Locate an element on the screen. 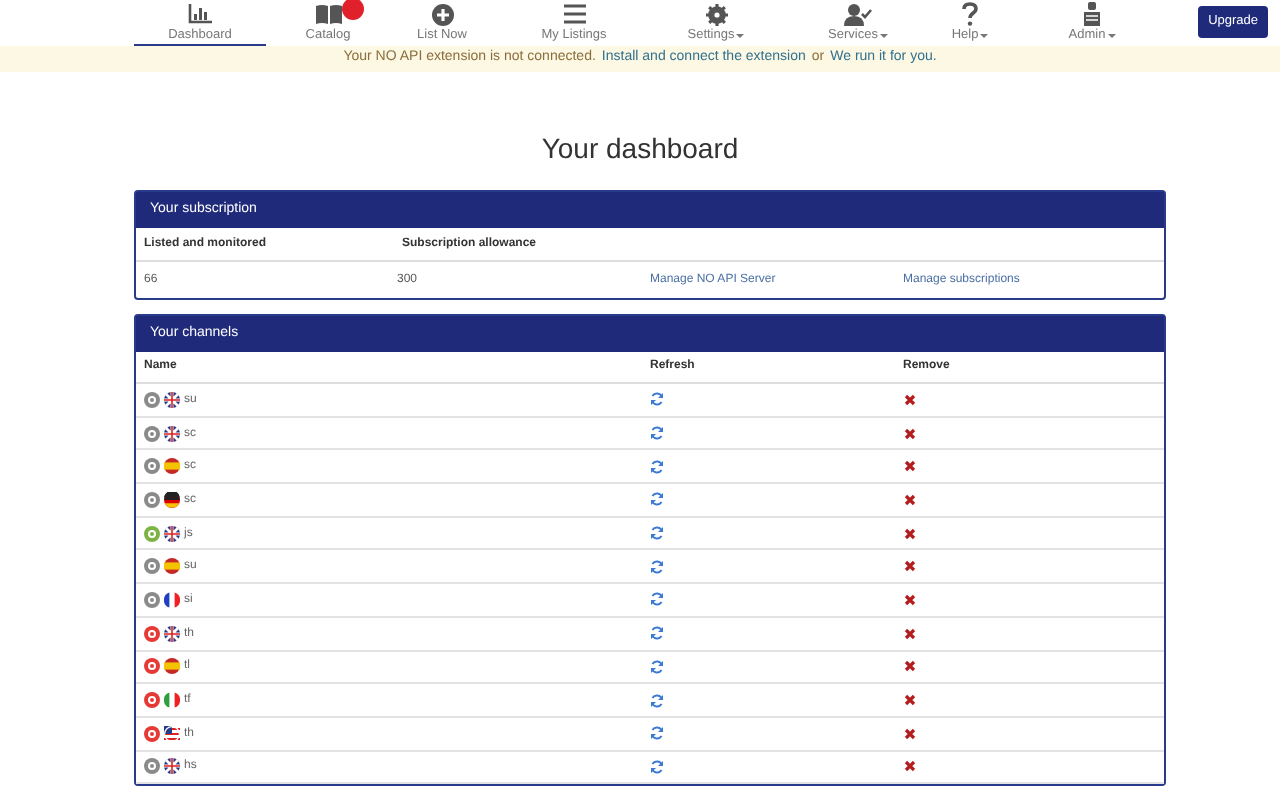 The height and width of the screenshot is (800, 1280). question-icon is located at coordinates (970, 14).